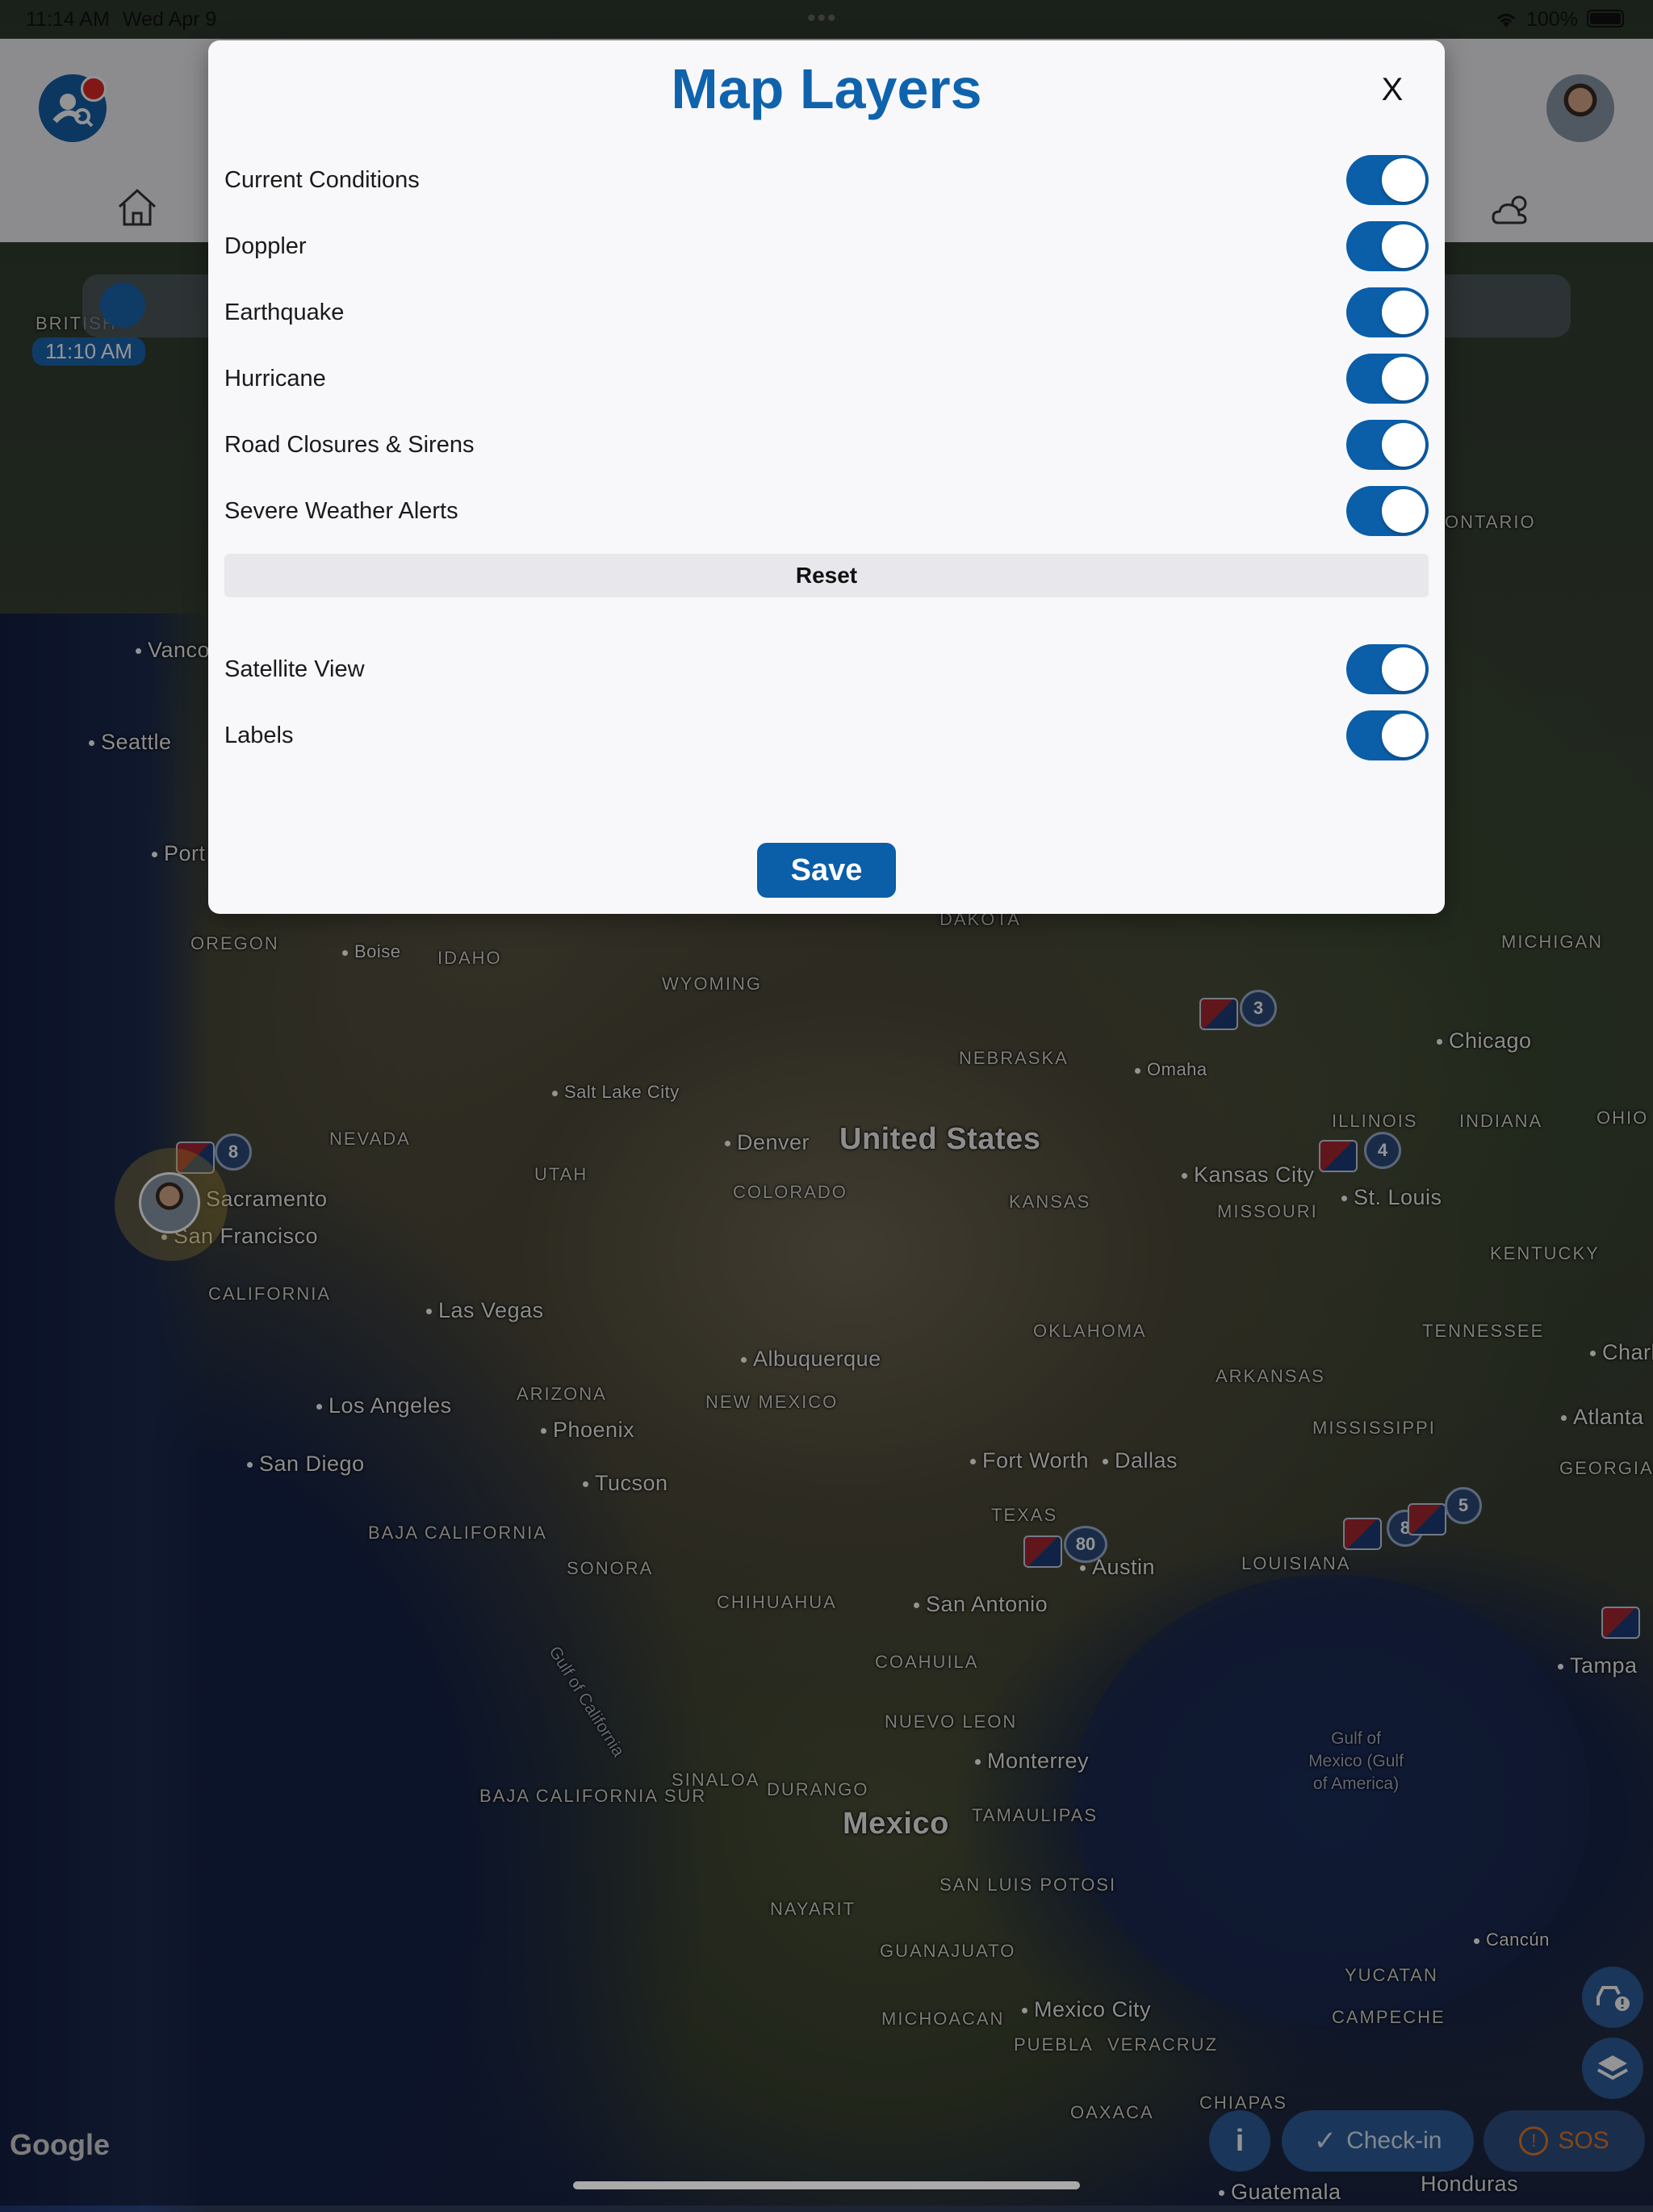  I want to click on earthquake-toggle, so click(1388, 312).